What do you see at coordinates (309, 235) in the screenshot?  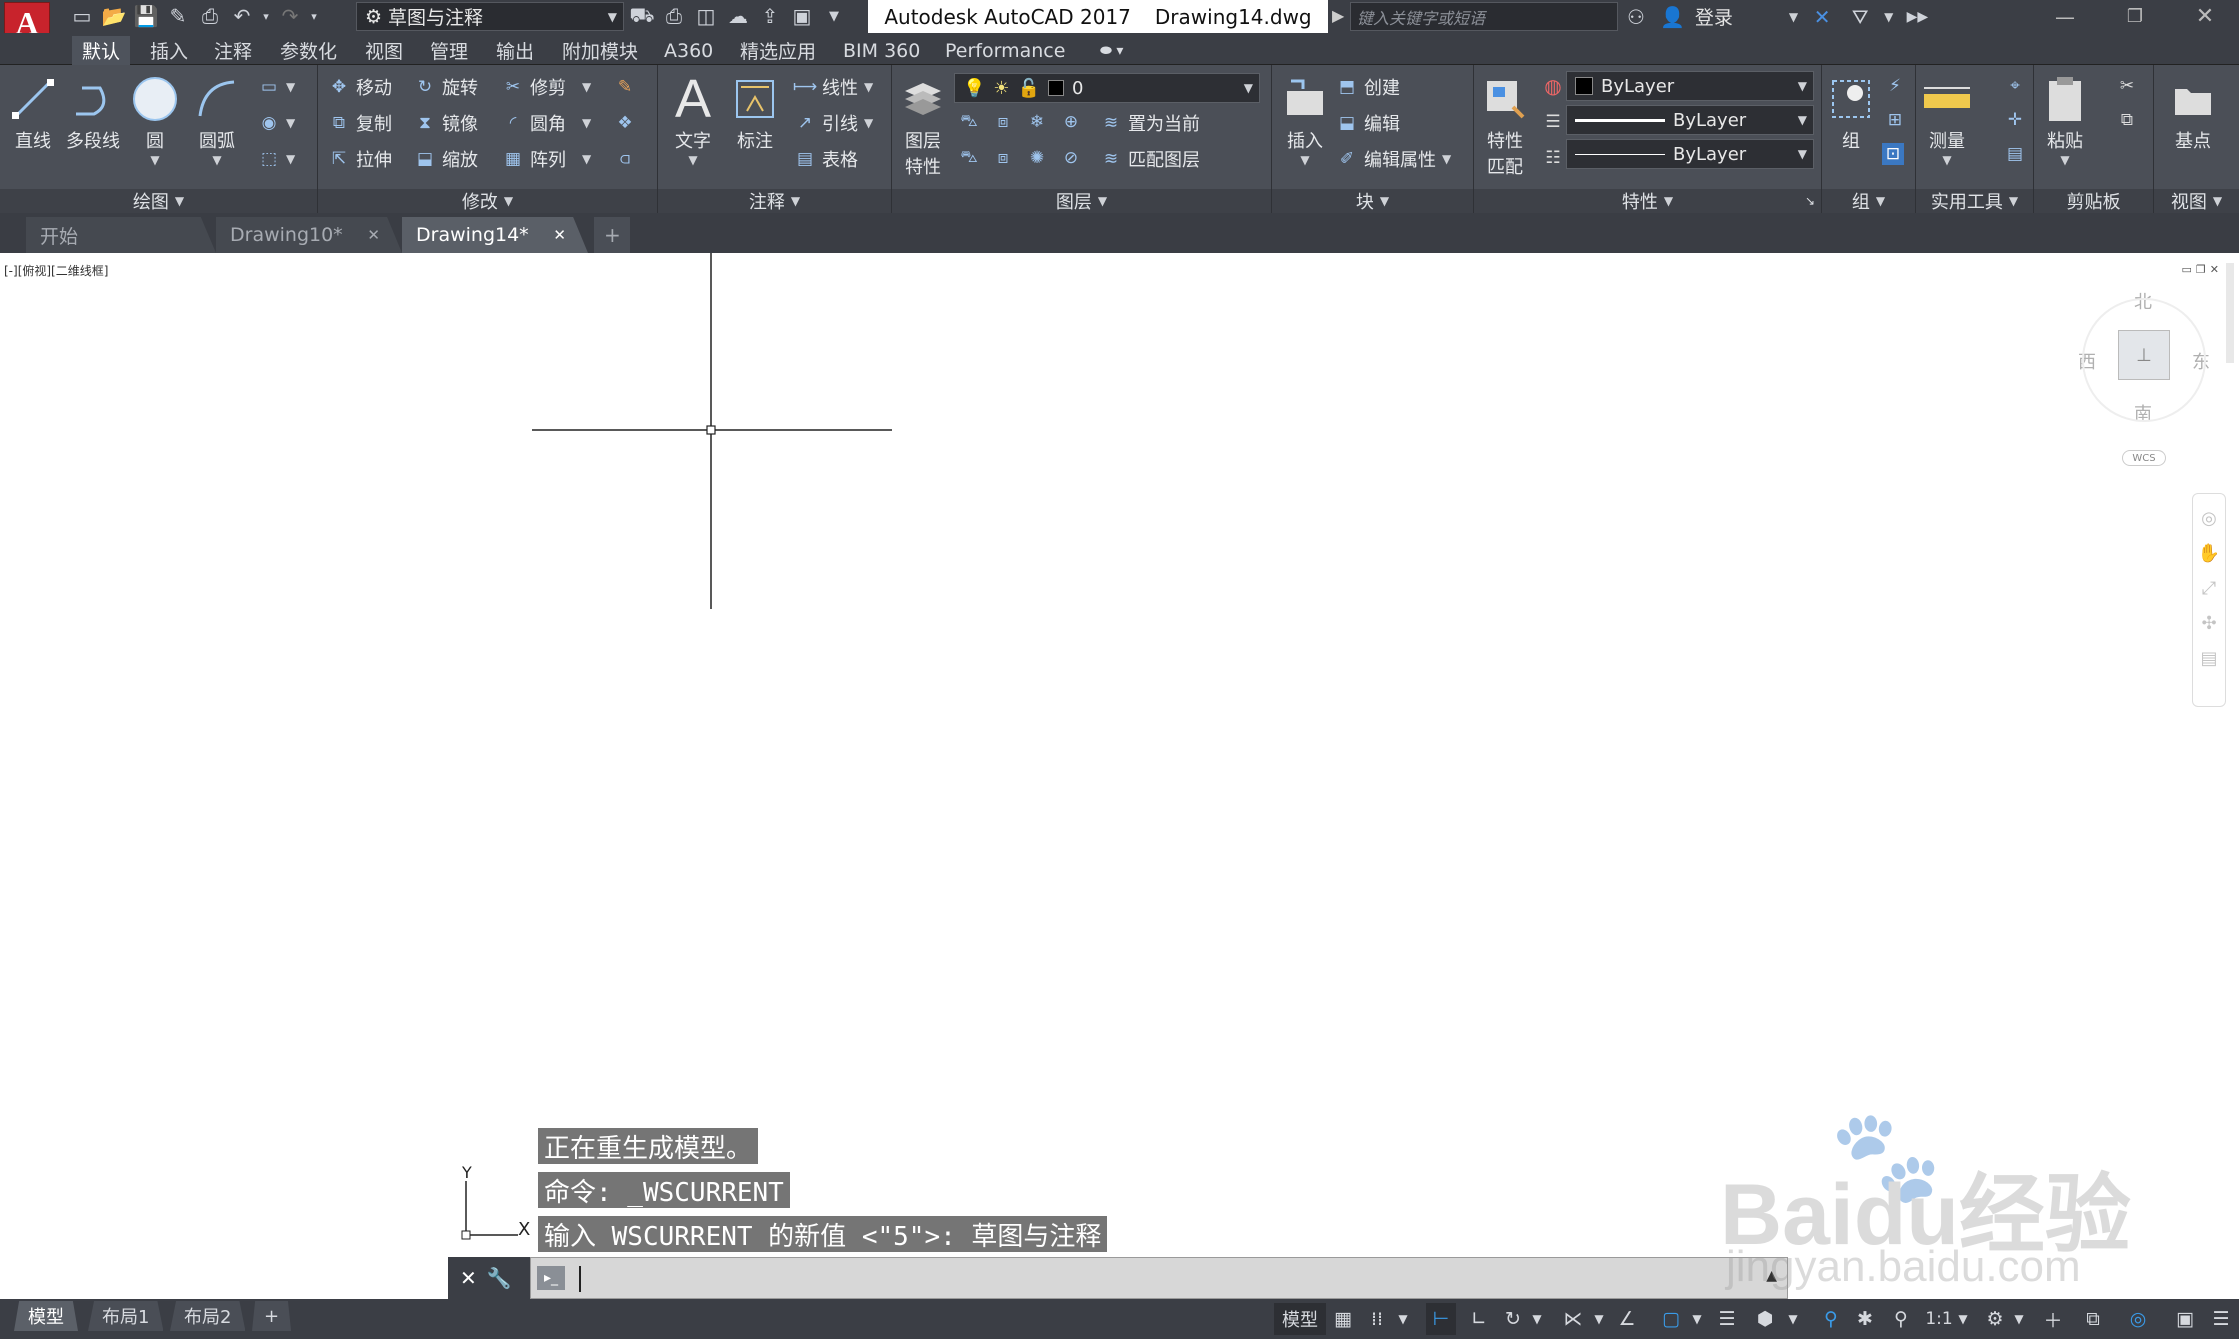 I see `file-tab-drawing10: Drawing10* ✕` at bounding box center [309, 235].